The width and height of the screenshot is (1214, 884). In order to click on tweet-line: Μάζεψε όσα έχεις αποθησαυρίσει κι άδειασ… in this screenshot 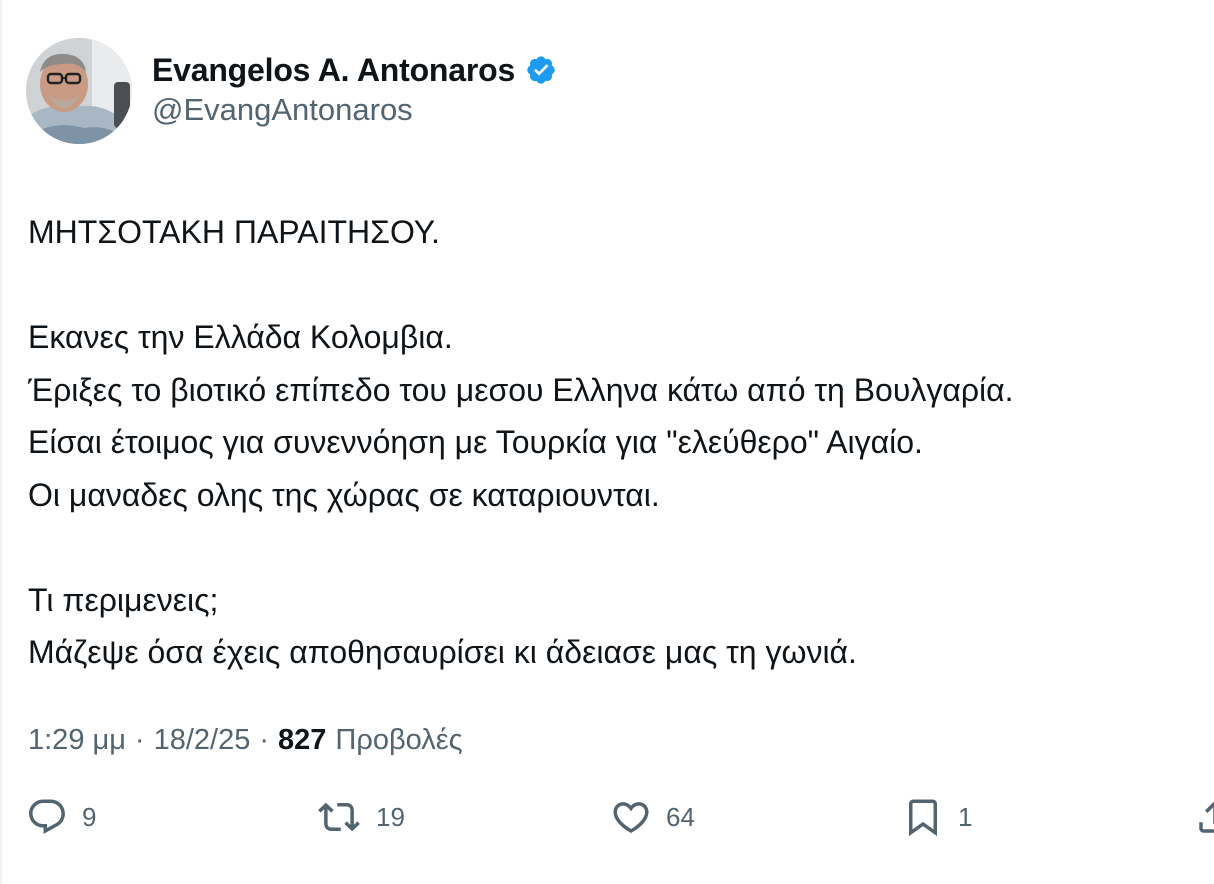, I will do `click(442, 652)`.